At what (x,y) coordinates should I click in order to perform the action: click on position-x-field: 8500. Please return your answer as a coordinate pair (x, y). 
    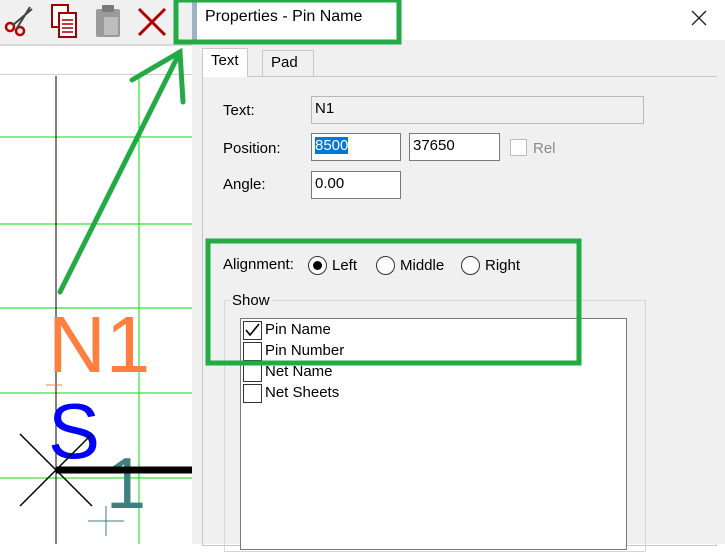
    Looking at the image, I should click on (356, 147).